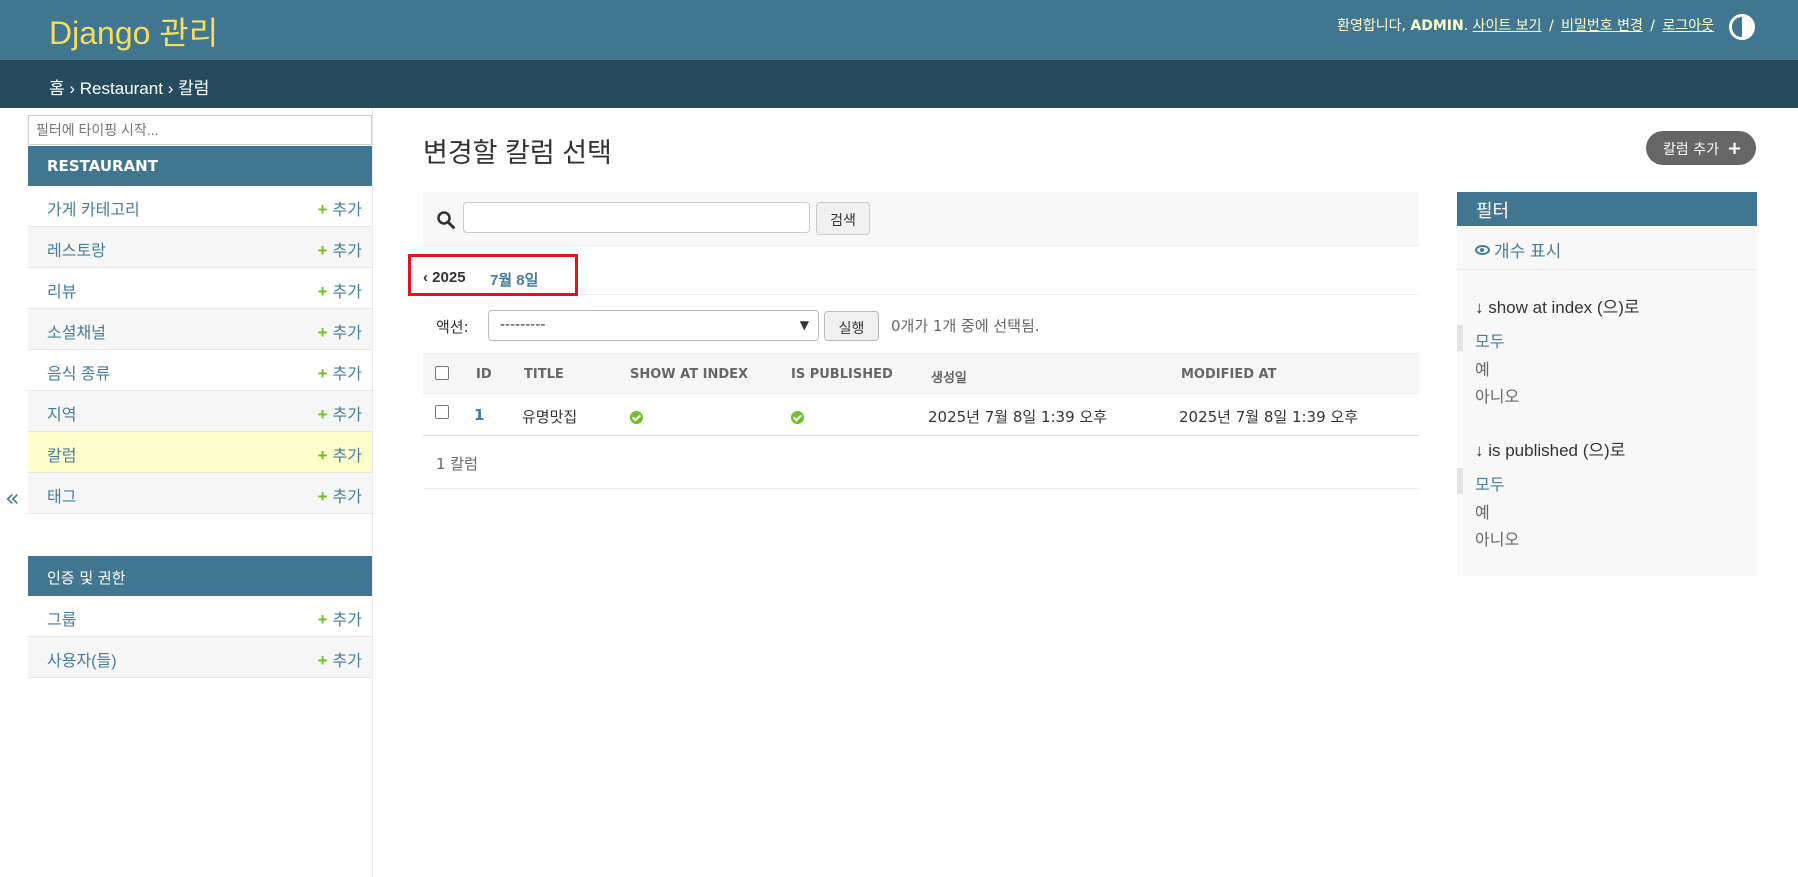 The height and width of the screenshot is (877, 1798). What do you see at coordinates (200, 370) in the screenshot?
I see `sidebar-item-food-type: 음식 종류 + 추가` at bounding box center [200, 370].